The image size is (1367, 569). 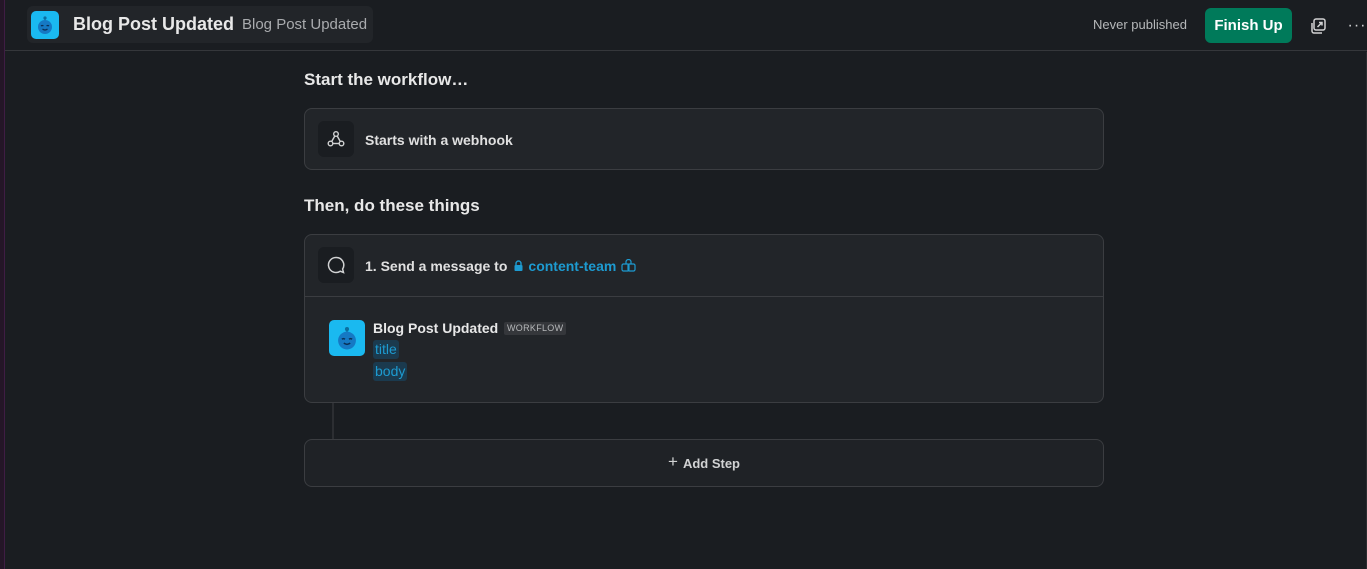 I want to click on workflow-title-chip: Blog Post Updated Blog Post Updated, so click(x=200, y=24).